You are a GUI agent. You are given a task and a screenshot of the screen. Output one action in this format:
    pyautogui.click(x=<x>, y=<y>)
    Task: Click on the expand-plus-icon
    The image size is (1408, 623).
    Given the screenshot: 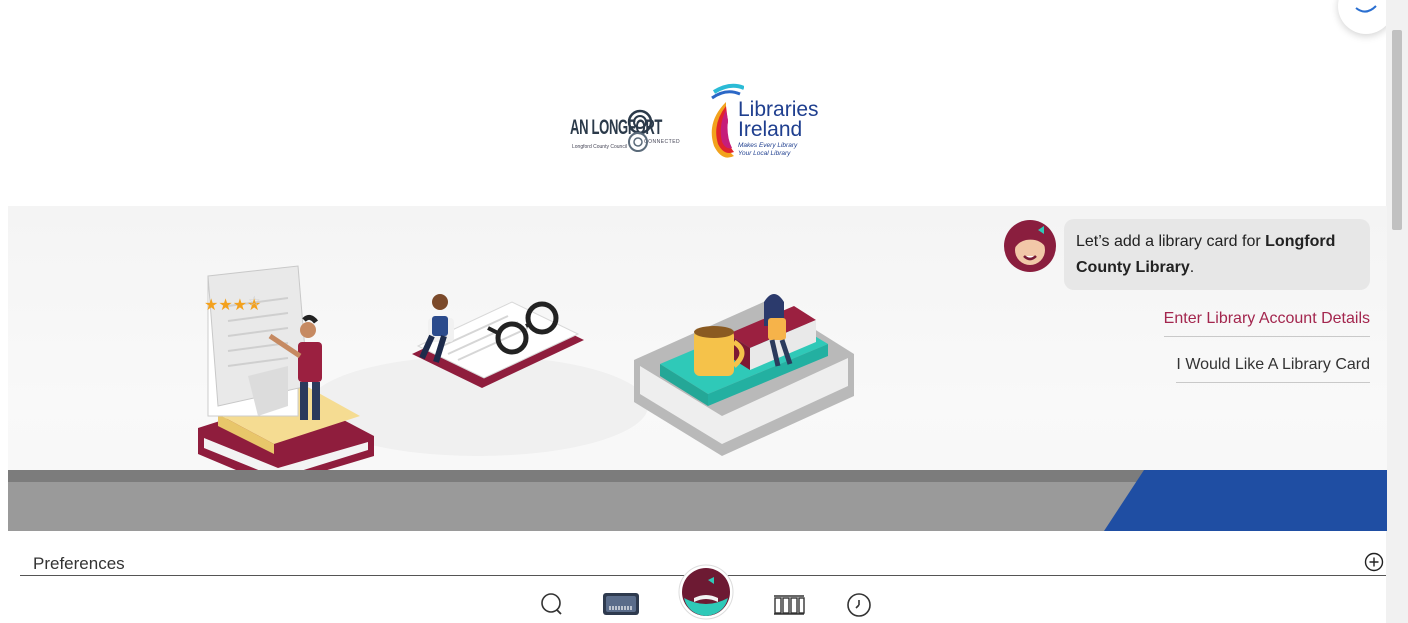 What is the action you would take?
    pyautogui.click(x=1374, y=562)
    